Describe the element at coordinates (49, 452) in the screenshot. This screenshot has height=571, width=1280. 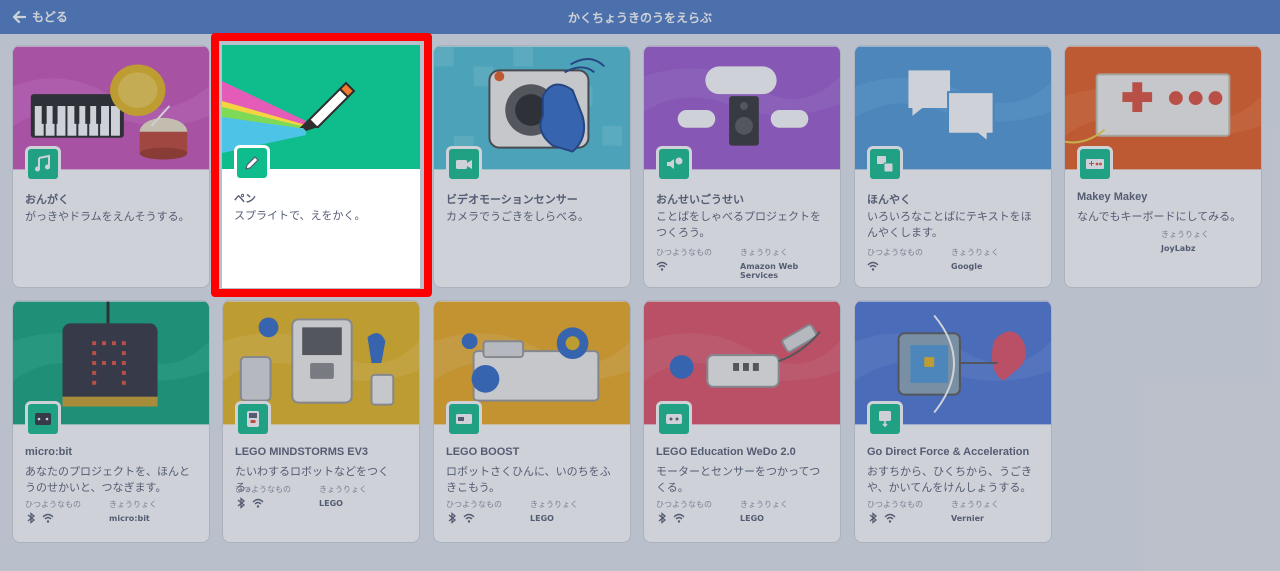
I see `card-name: micro:bit` at that location.